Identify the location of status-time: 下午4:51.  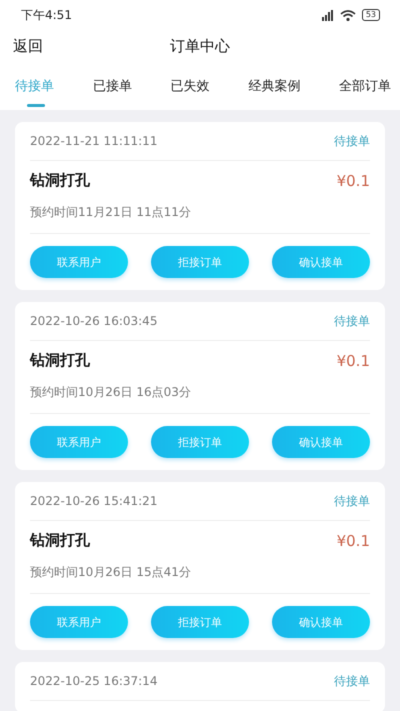
(46, 15).